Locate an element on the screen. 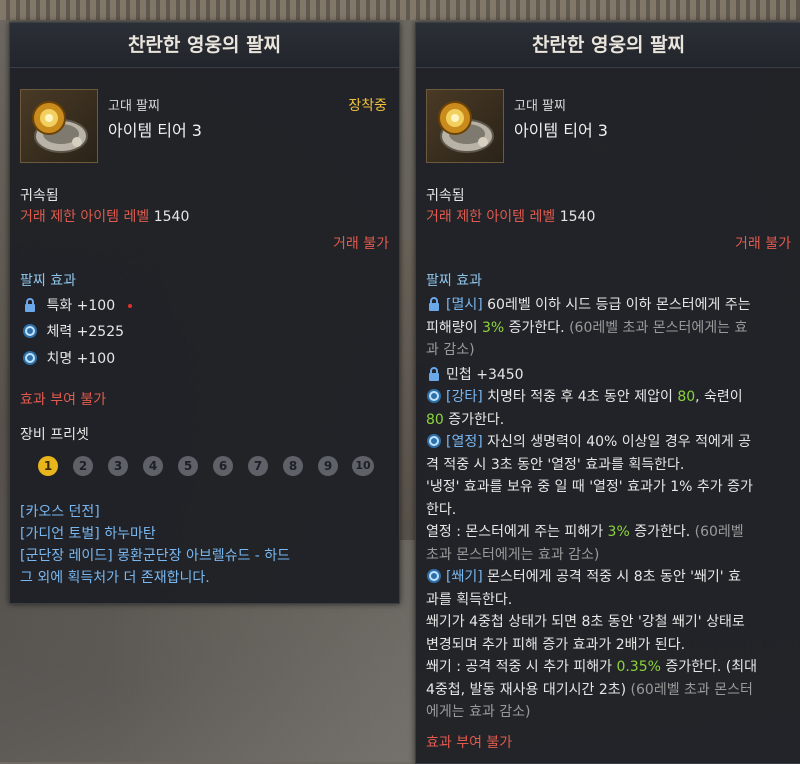 The height and width of the screenshot is (764, 800). preset-1: 1 is located at coordinates (48, 466).